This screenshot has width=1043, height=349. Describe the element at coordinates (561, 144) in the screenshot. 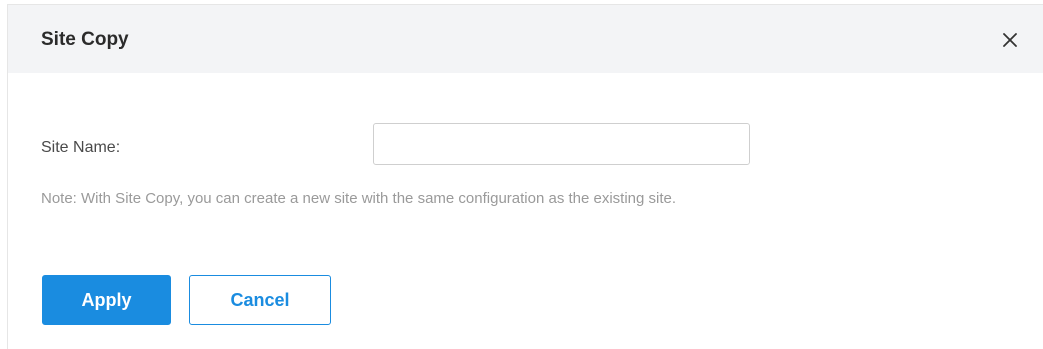

I see `site-name-input` at that location.